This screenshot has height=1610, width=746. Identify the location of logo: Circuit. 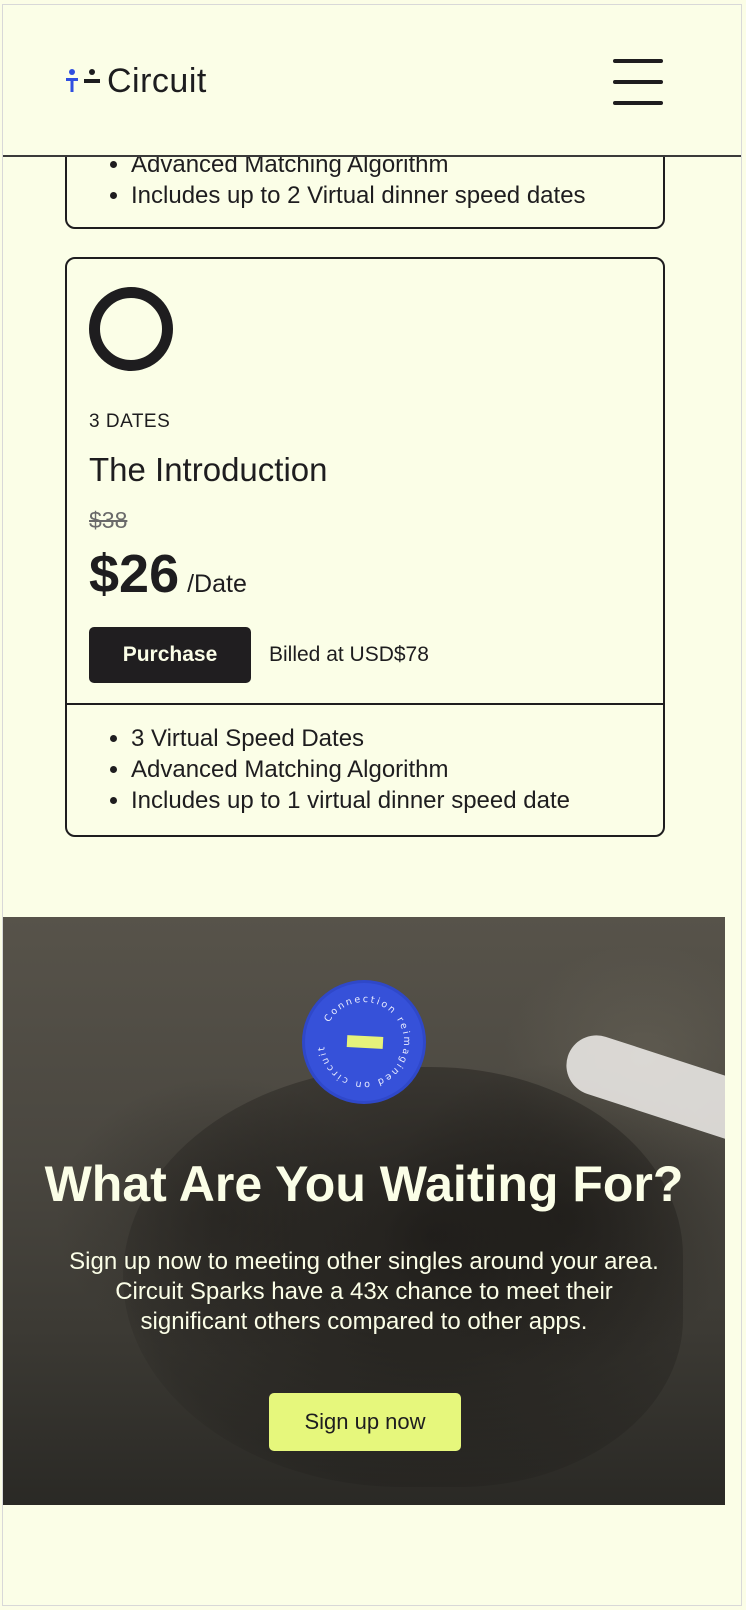
(136, 81).